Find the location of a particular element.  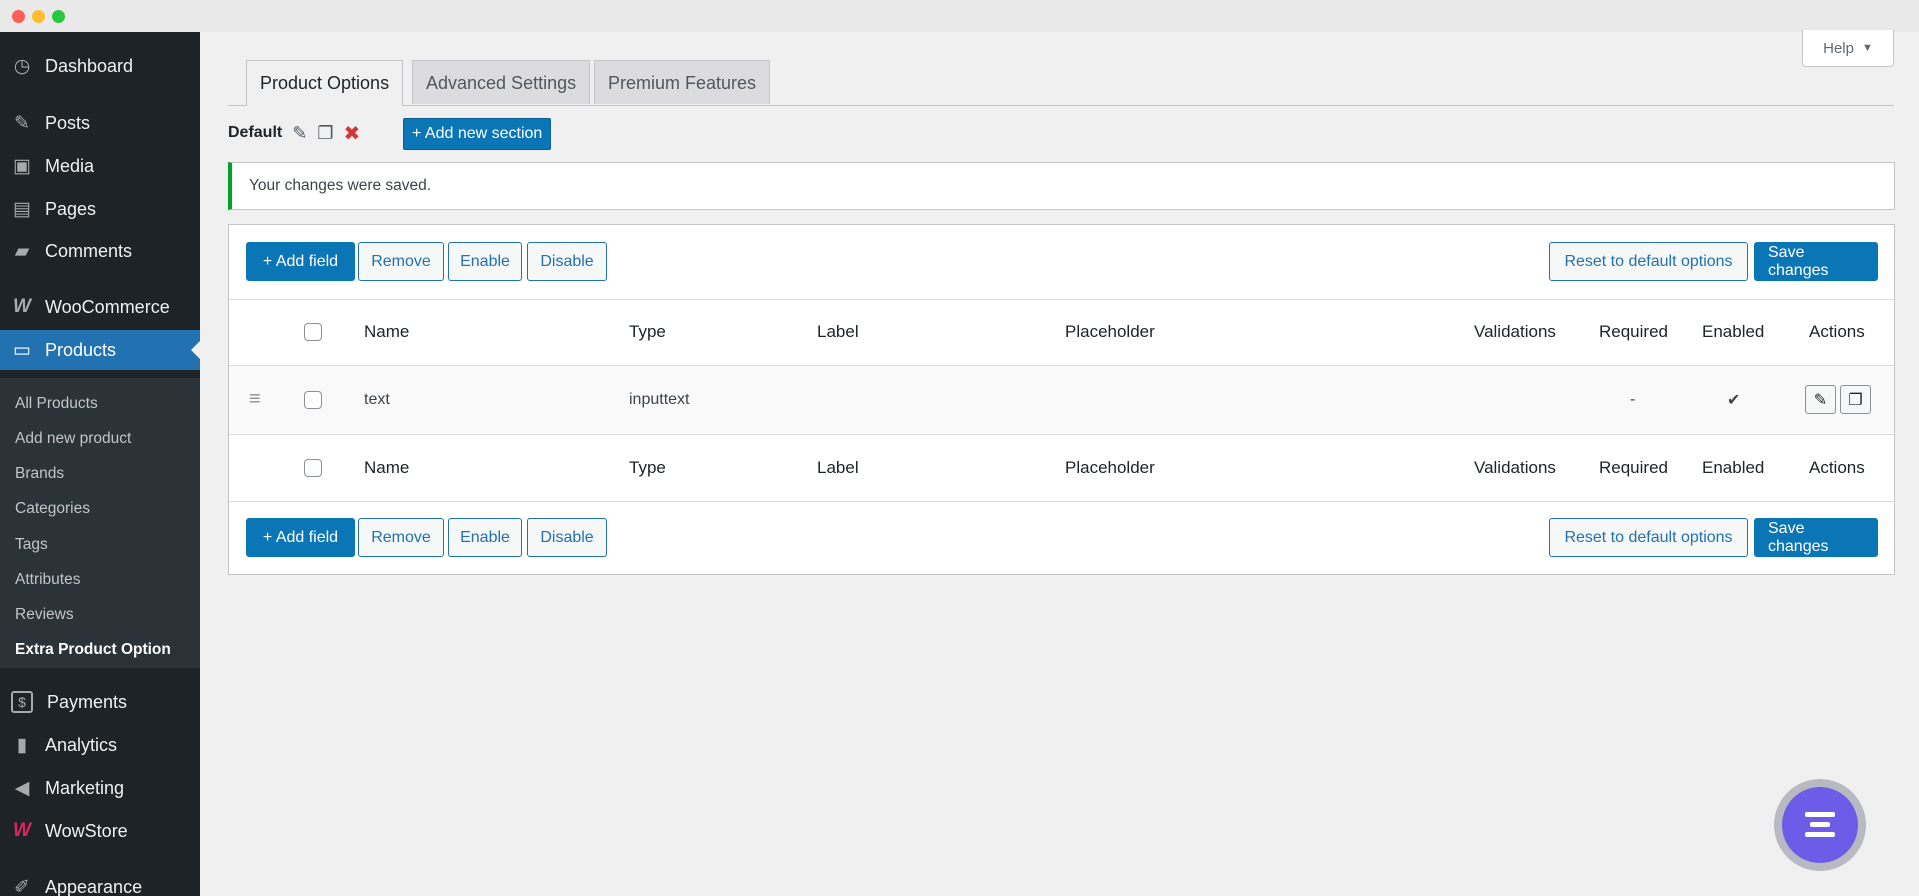

section-row: Default ✎ ❐ ✖ is located at coordinates (299, 133).